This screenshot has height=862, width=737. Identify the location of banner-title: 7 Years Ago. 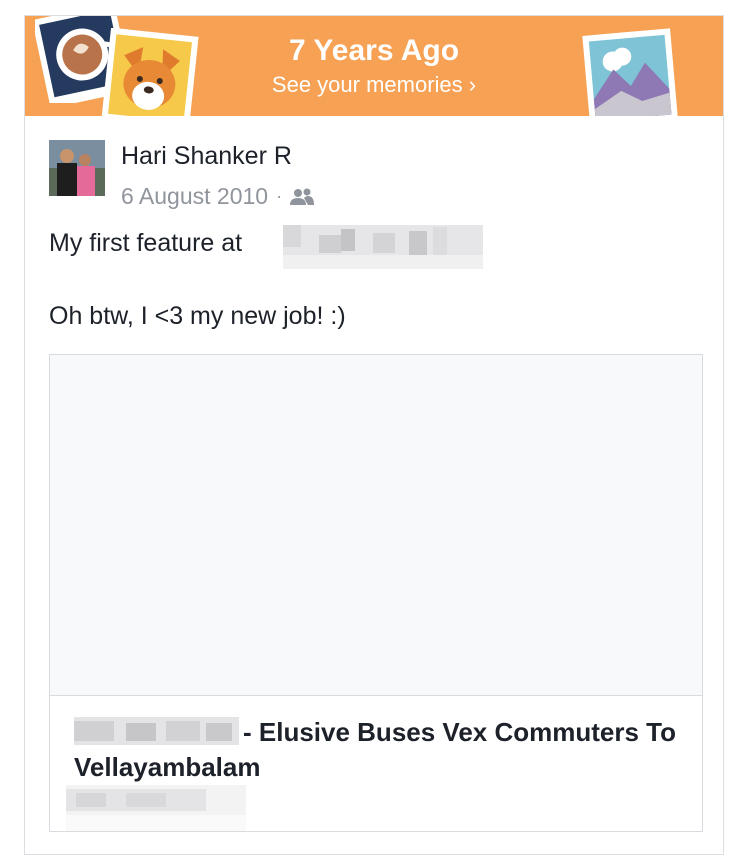
(374, 50).